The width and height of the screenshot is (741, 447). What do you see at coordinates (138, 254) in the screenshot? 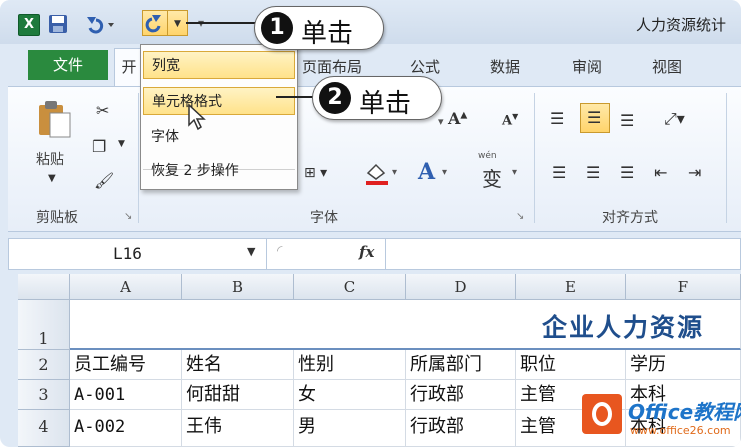
I see `name-box: L16` at bounding box center [138, 254].